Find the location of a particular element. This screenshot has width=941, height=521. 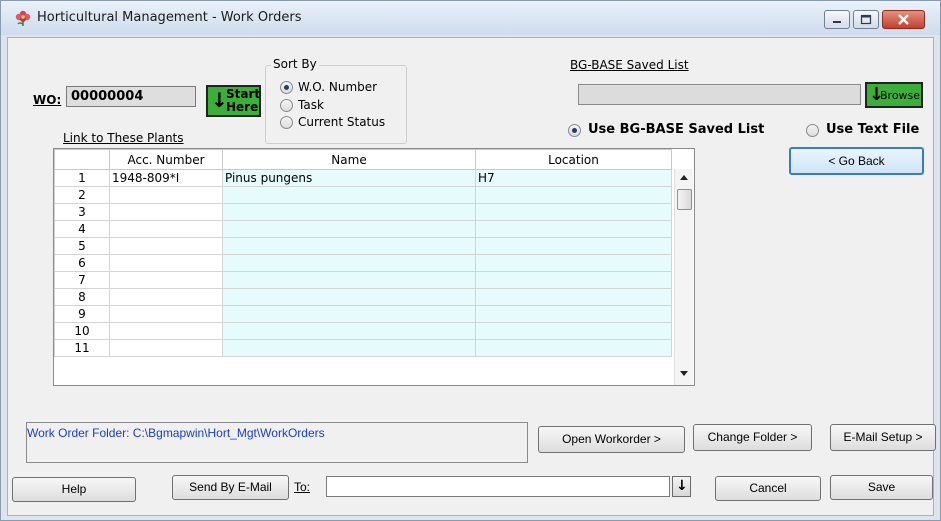

sort-option-task: Task is located at coordinates (340, 106).